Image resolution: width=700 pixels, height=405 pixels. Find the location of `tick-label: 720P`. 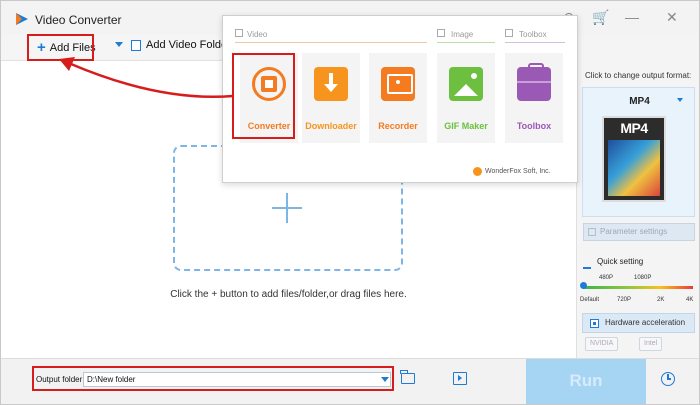

tick-label: 720P is located at coordinates (624, 300).